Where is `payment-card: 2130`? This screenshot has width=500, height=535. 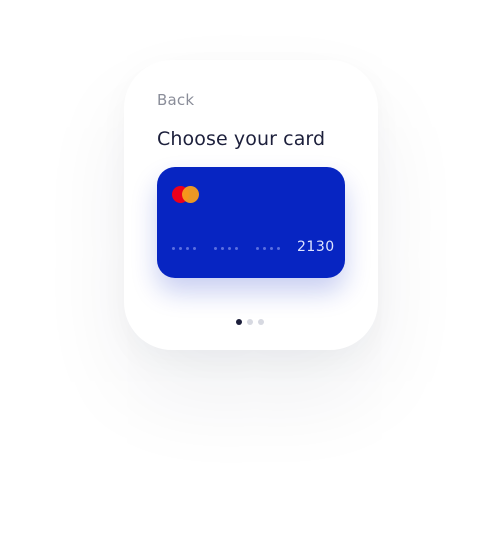 payment-card: 2130 is located at coordinates (251, 222).